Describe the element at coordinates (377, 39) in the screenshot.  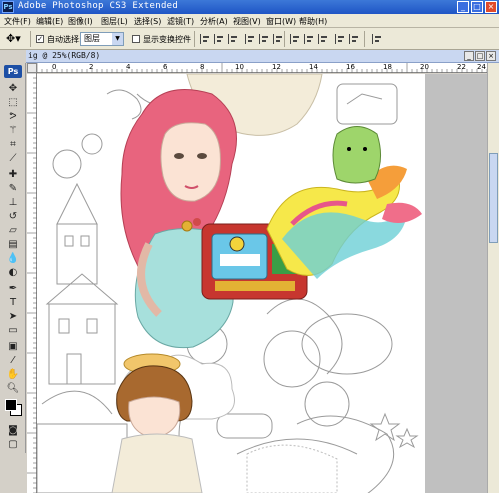
I see `auto-align-layers-icon` at that location.